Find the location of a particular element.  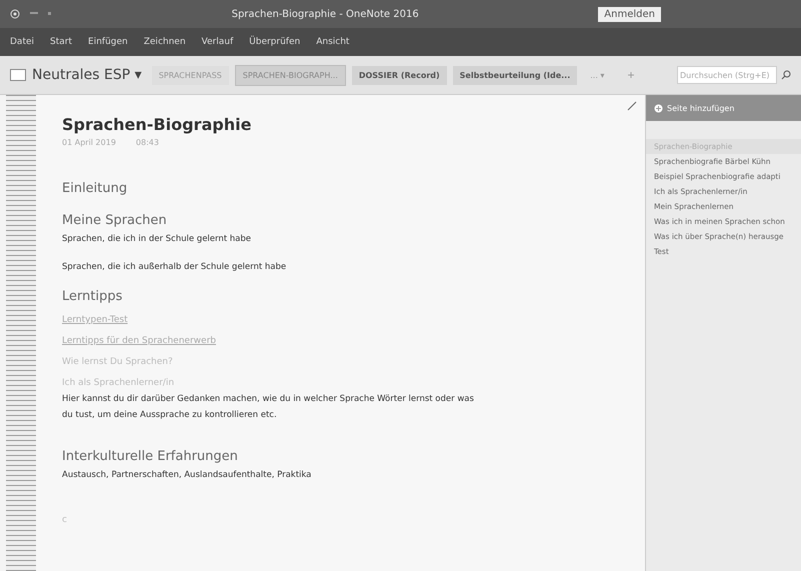

page-title: Sprachen-Biographie is located at coordinates (157, 124).